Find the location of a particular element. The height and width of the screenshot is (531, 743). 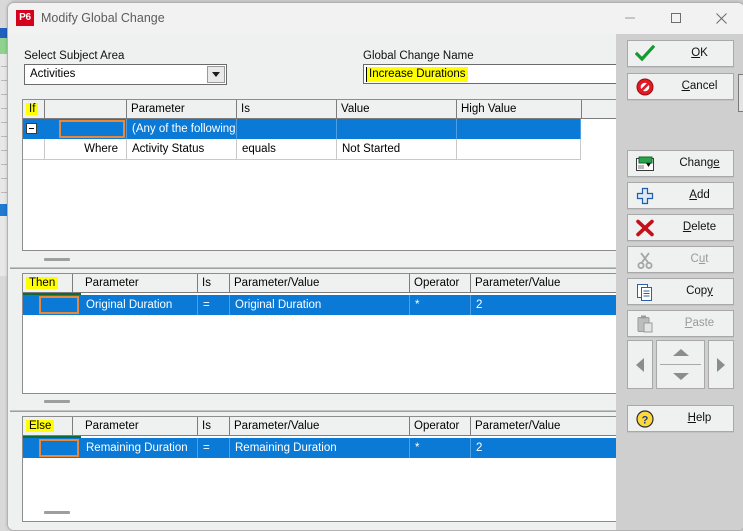

cut-button-label: Cut is located at coordinates (699, 259).